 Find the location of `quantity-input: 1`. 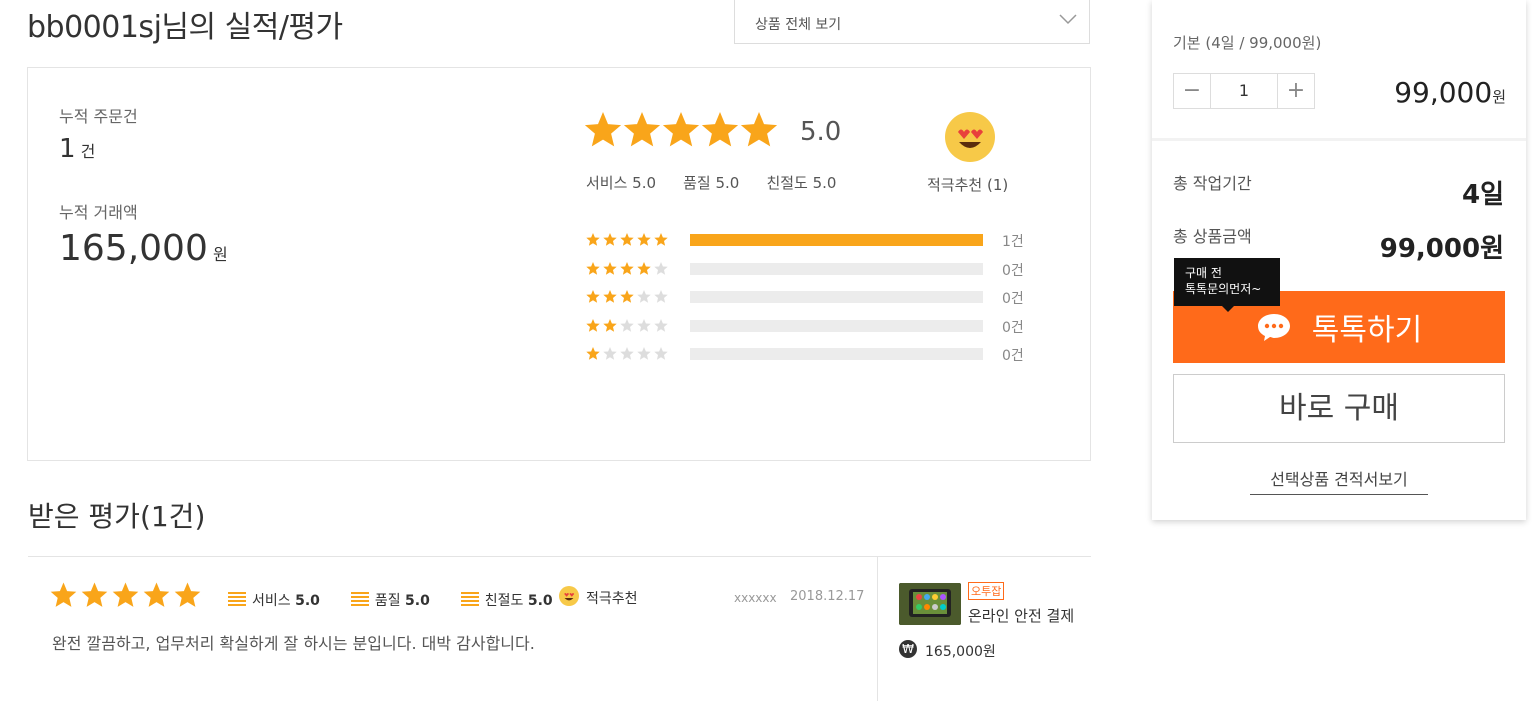

quantity-input: 1 is located at coordinates (1244, 91).